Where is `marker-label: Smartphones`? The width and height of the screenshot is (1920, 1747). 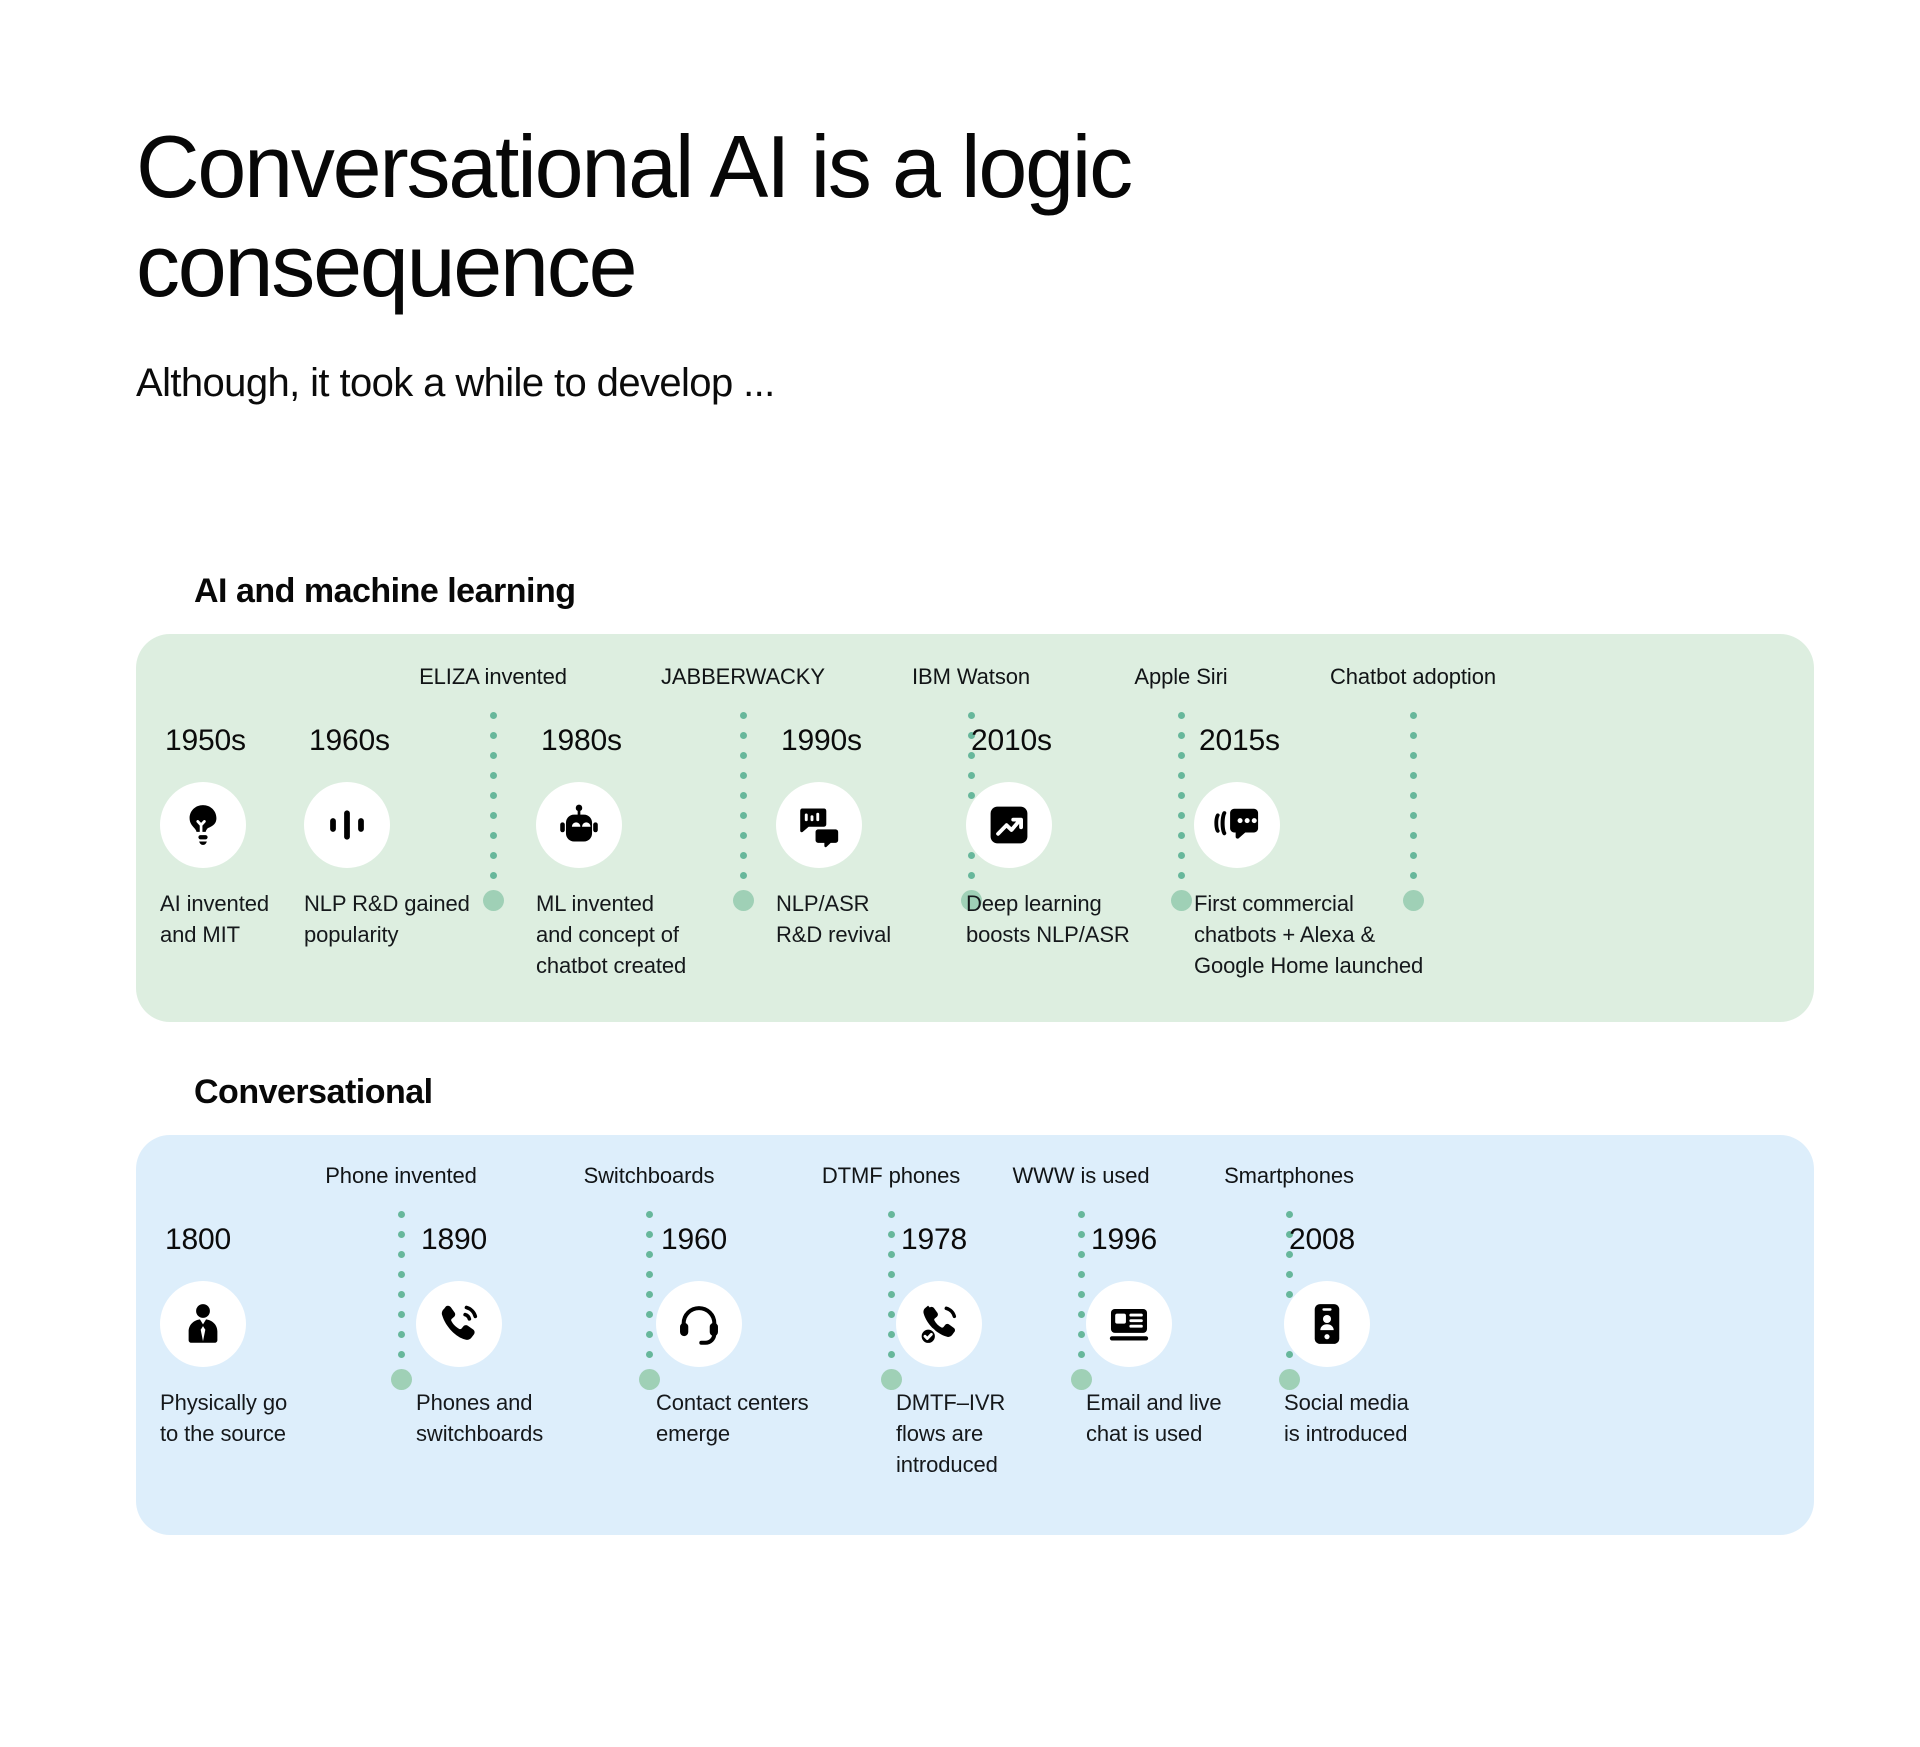 marker-label: Smartphones is located at coordinates (1289, 1175).